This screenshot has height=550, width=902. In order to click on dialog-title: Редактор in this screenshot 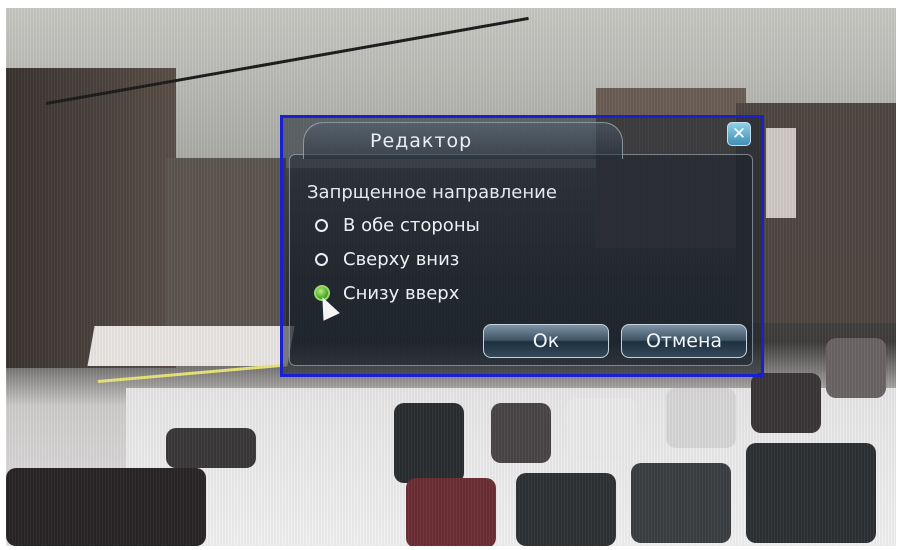, I will do `click(421, 141)`.